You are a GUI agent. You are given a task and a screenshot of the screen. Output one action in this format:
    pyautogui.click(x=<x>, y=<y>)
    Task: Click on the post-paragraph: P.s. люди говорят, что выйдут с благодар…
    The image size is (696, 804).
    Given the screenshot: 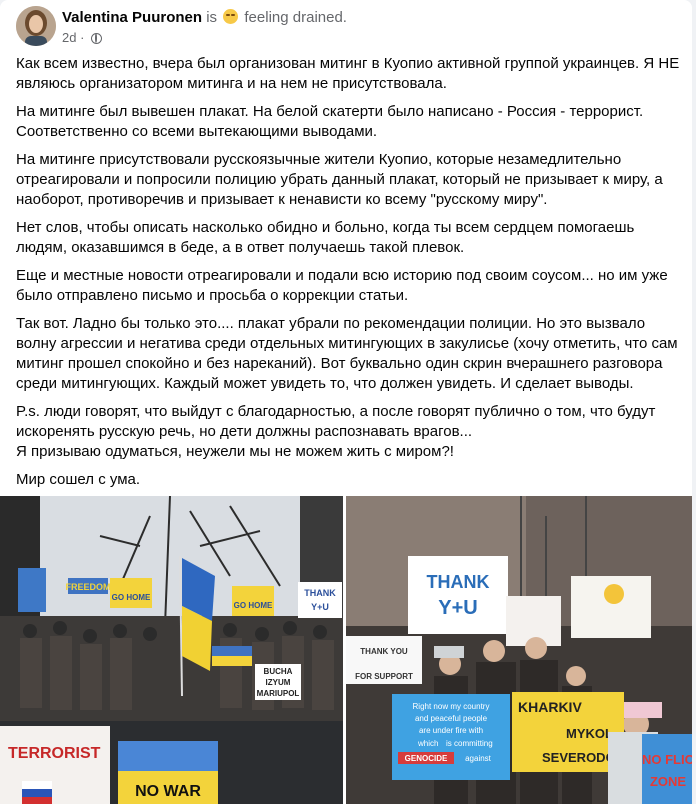 What is the action you would take?
    pyautogui.click(x=336, y=431)
    